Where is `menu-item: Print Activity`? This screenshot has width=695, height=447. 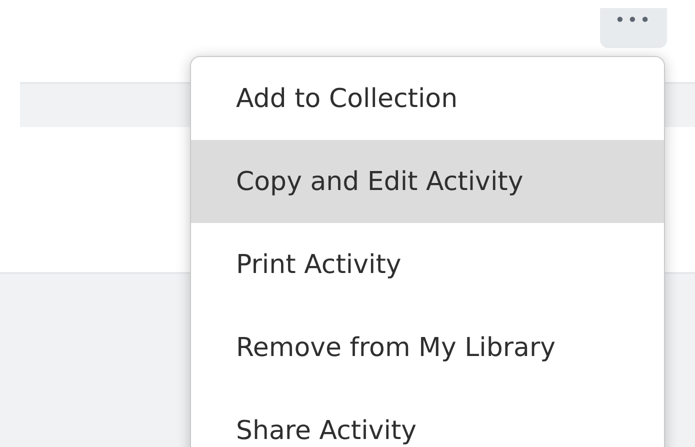 menu-item: Print Activity is located at coordinates (427, 264).